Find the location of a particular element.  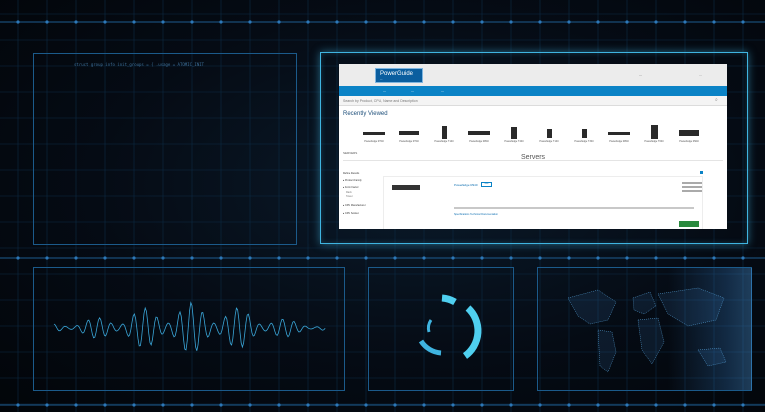

nav-item-1: — is located at coordinates (384, 91).